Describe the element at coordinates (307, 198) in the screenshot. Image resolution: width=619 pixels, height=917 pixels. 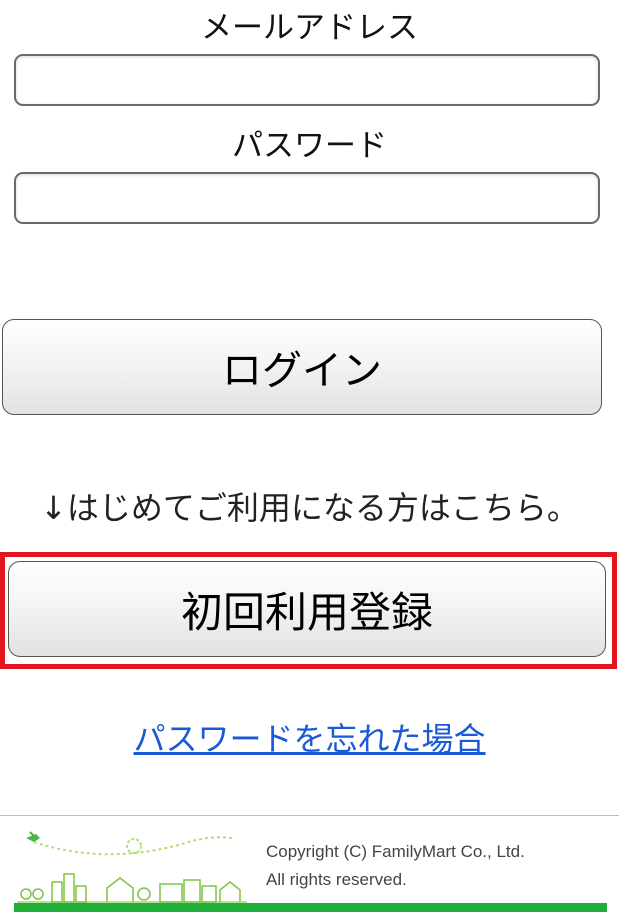
I see `password-field` at that location.